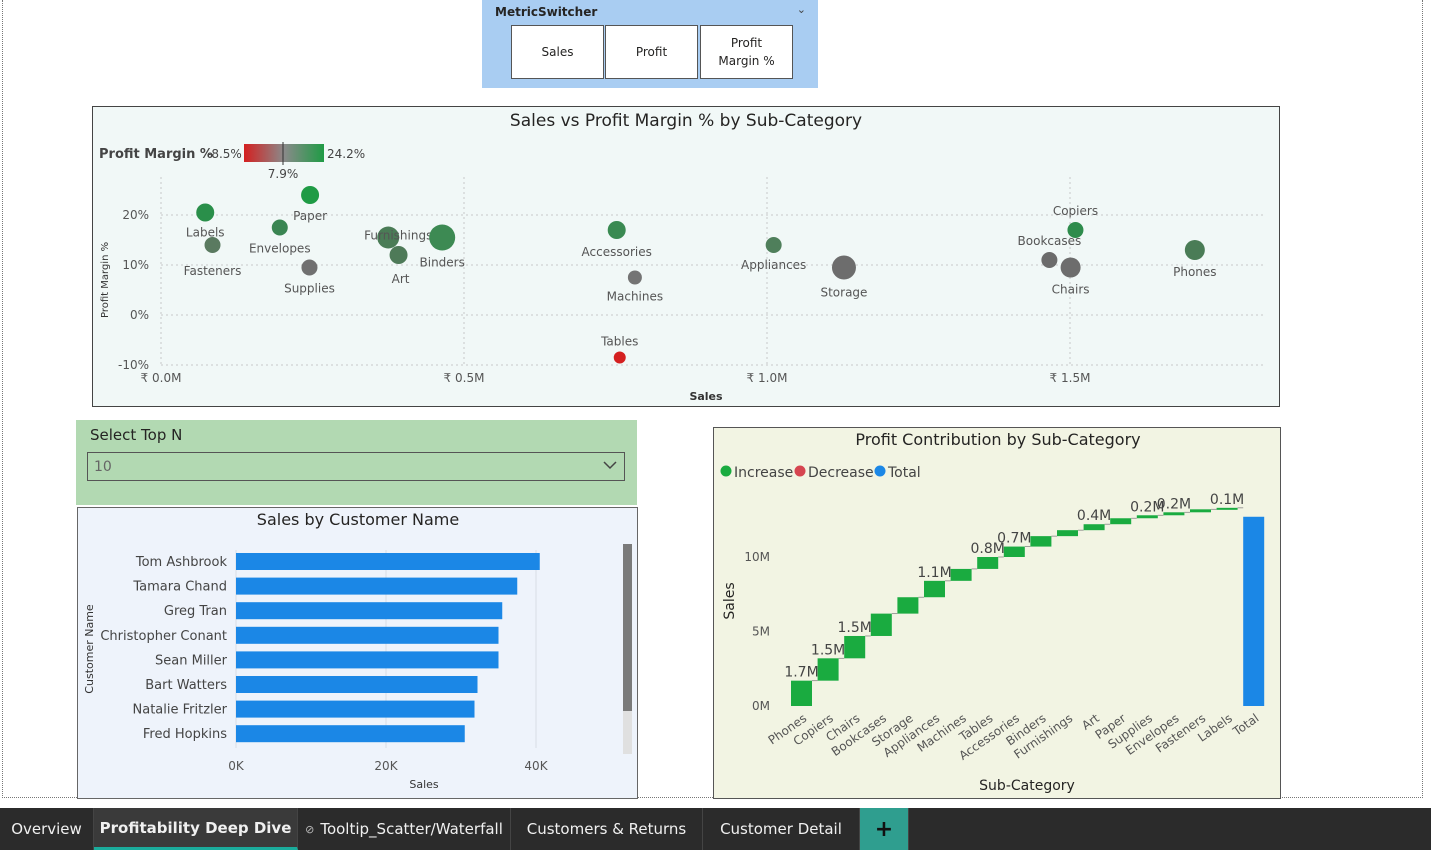 The height and width of the screenshot is (850, 1431). What do you see at coordinates (180, 710) in the screenshot?
I see `customer-label: Natalie Fritzler` at bounding box center [180, 710].